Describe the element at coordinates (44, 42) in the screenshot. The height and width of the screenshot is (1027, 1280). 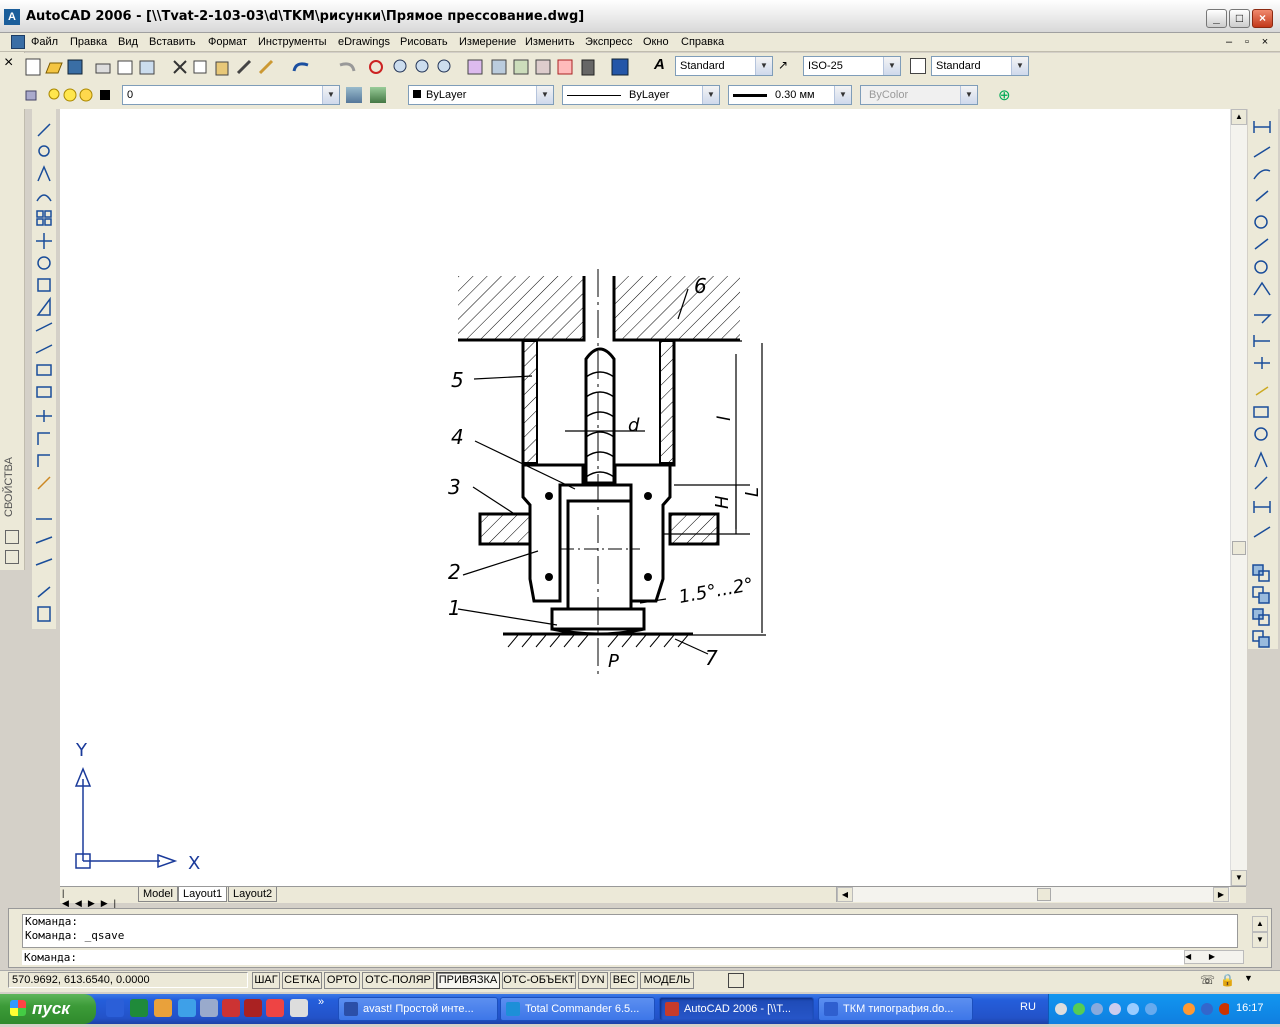
I see `menu-file: Файл` at that location.